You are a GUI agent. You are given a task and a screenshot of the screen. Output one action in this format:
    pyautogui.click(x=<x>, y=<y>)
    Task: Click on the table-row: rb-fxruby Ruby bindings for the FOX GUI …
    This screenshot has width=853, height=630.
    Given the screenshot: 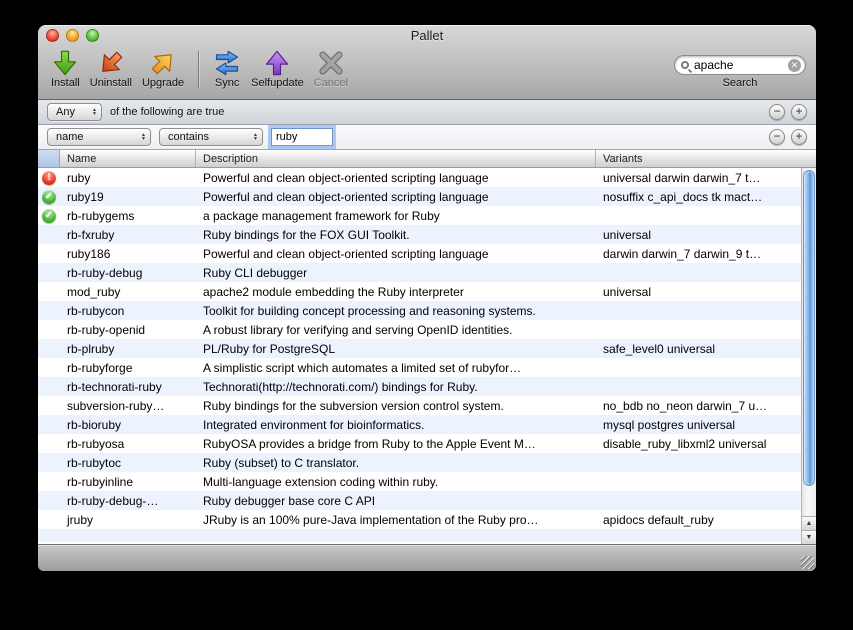 What is the action you would take?
    pyautogui.click(x=419, y=234)
    